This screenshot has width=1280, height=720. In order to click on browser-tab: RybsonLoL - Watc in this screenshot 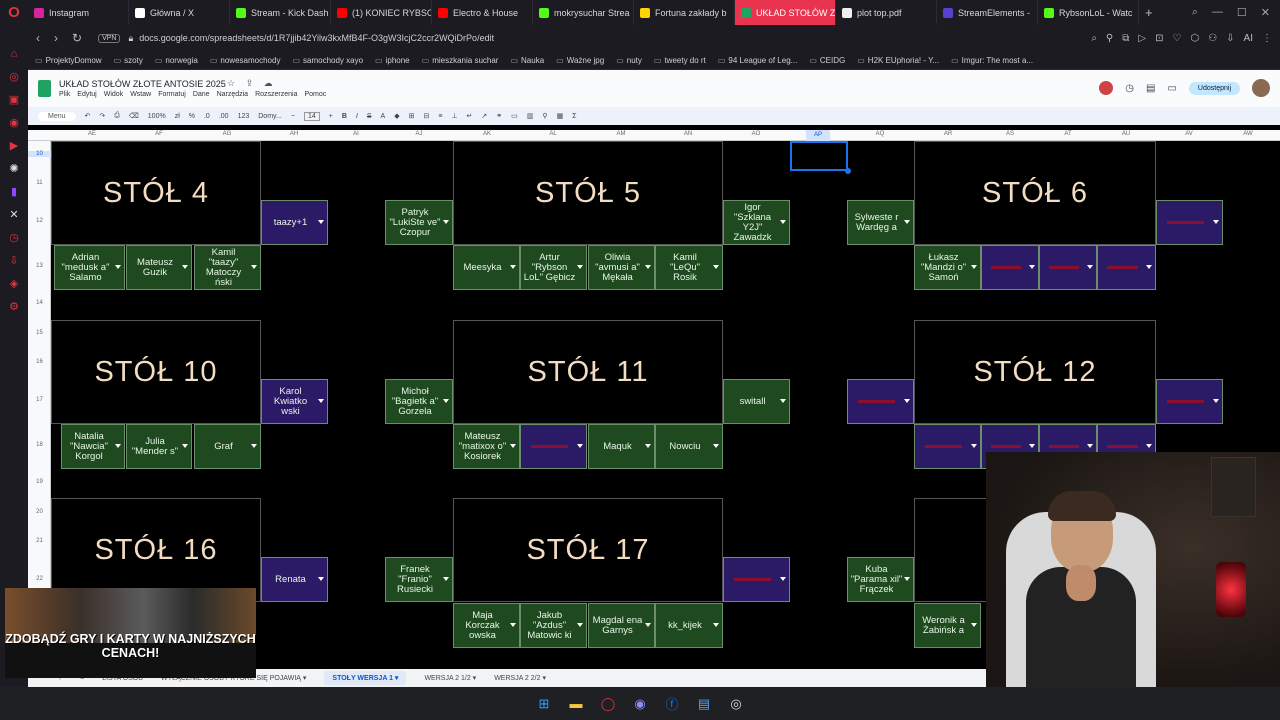, I will do `click(1088, 12)`.